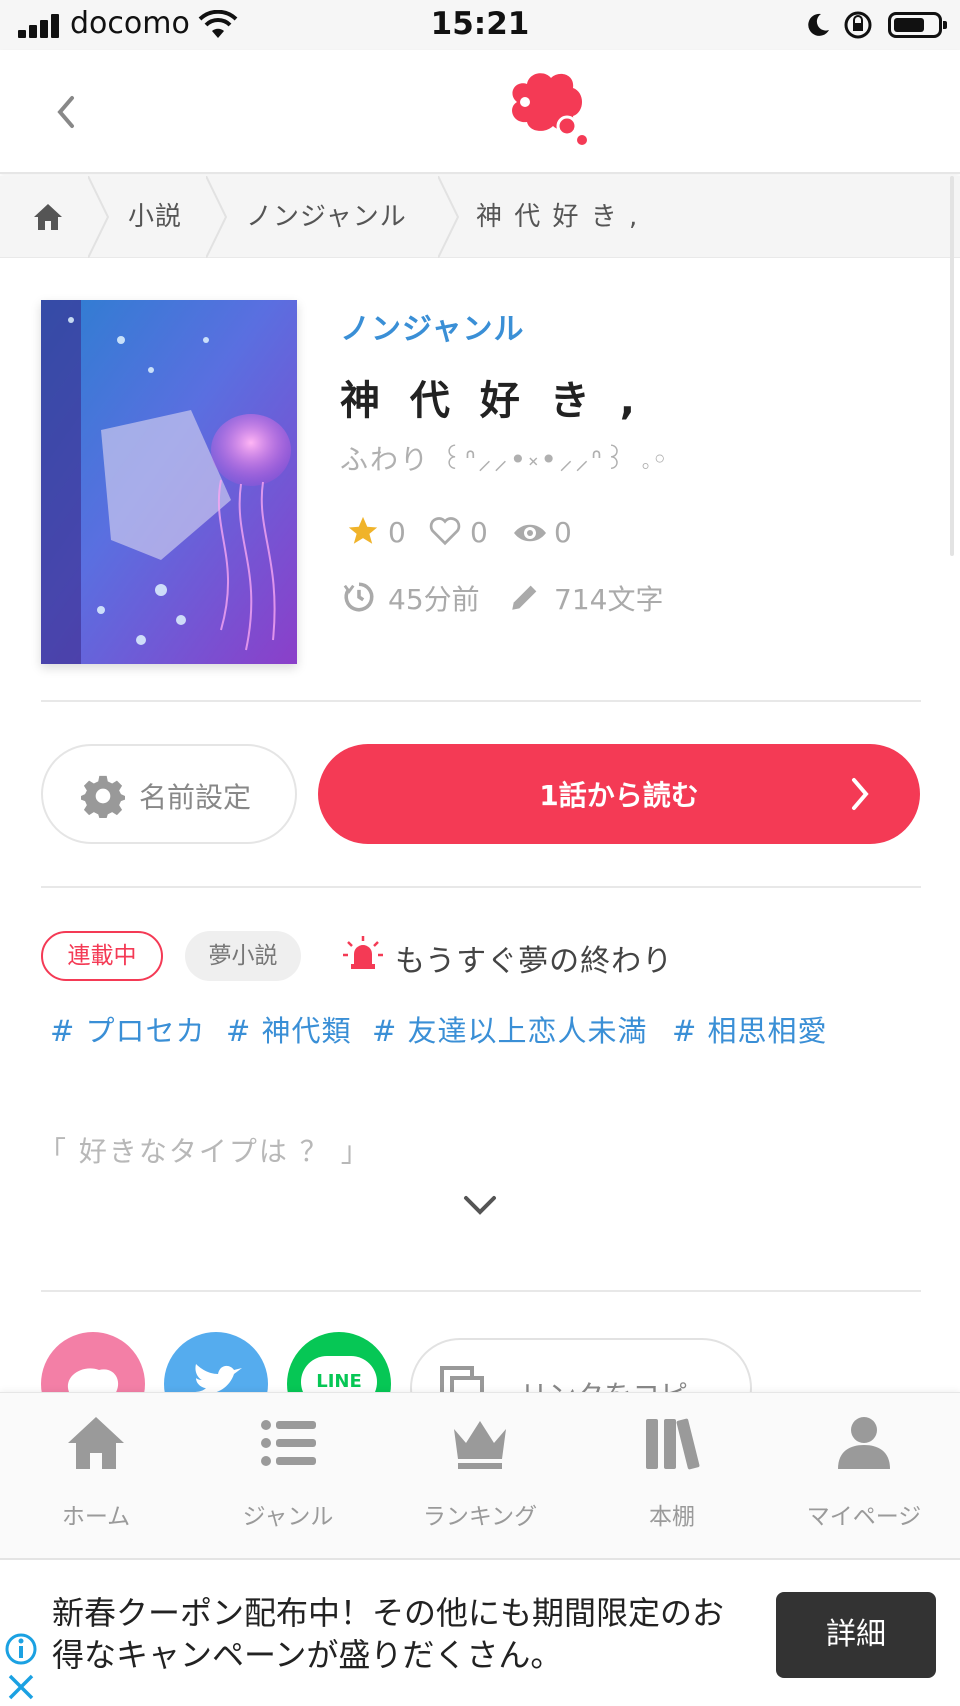 The image size is (960, 1706). What do you see at coordinates (243, 956) in the screenshot?
I see `dream-novel-badge: 夢小説` at bounding box center [243, 956].